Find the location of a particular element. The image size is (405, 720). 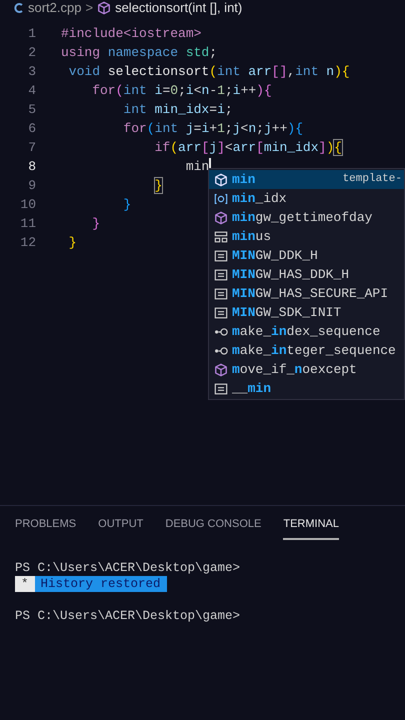

suggestion-label: MINGW_HAS_SECURE_API is located at coordinates (310, 293).